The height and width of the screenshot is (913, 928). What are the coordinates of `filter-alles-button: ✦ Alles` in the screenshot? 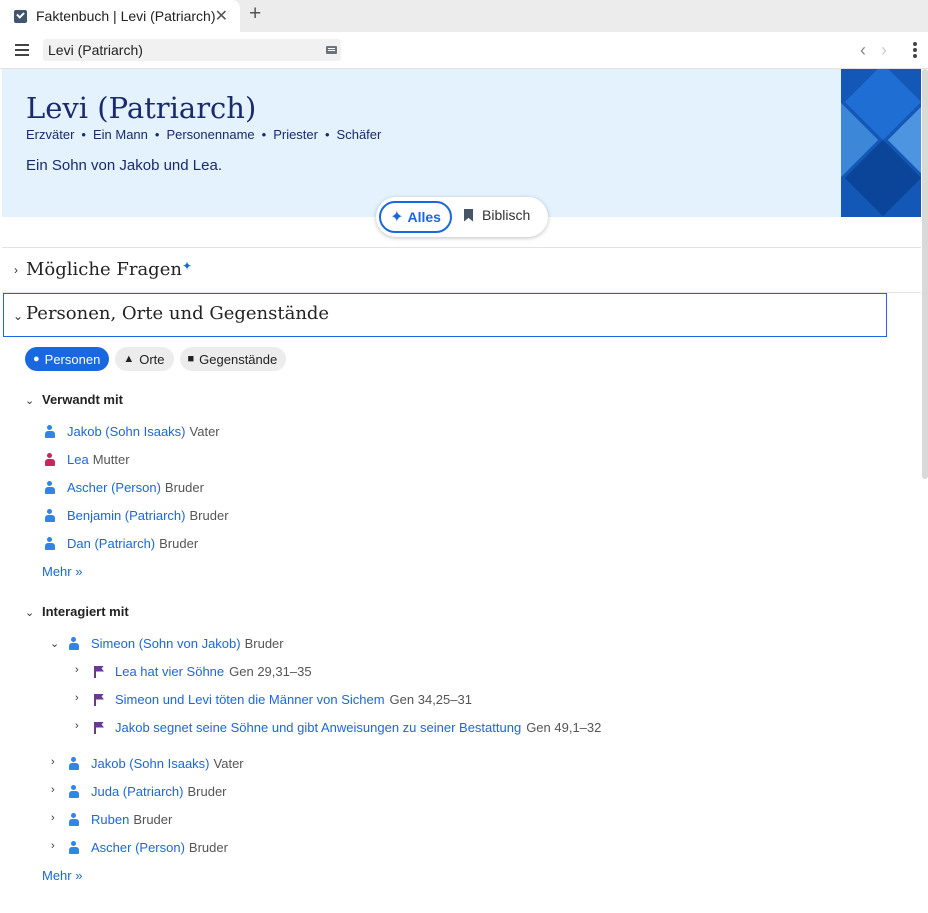 It's located at (415, 217).